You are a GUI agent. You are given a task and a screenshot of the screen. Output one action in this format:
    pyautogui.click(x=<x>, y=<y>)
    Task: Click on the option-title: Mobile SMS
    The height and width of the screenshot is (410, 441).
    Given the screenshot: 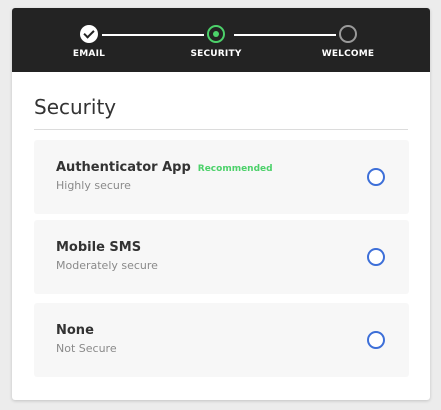 What is the action you would take?
    pyautogui.click(x=99, y=247)
    